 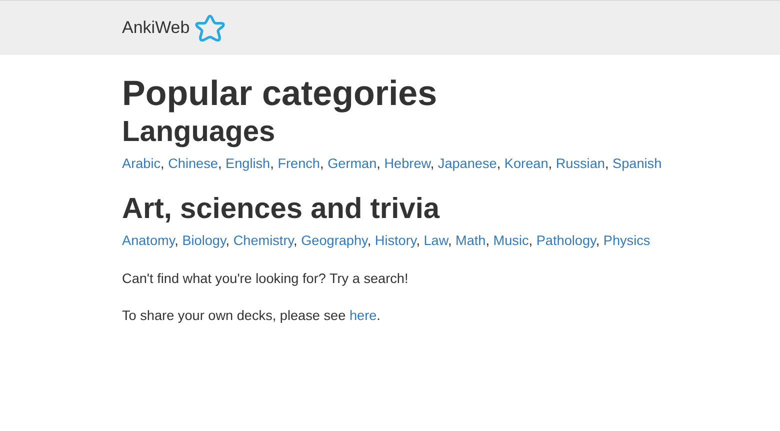 I want to click on category-list: Arabic, Chinese, English, French, German, Hebrew, Japanese, Korean, Russian, Spanish, so click(x=451, y=164).